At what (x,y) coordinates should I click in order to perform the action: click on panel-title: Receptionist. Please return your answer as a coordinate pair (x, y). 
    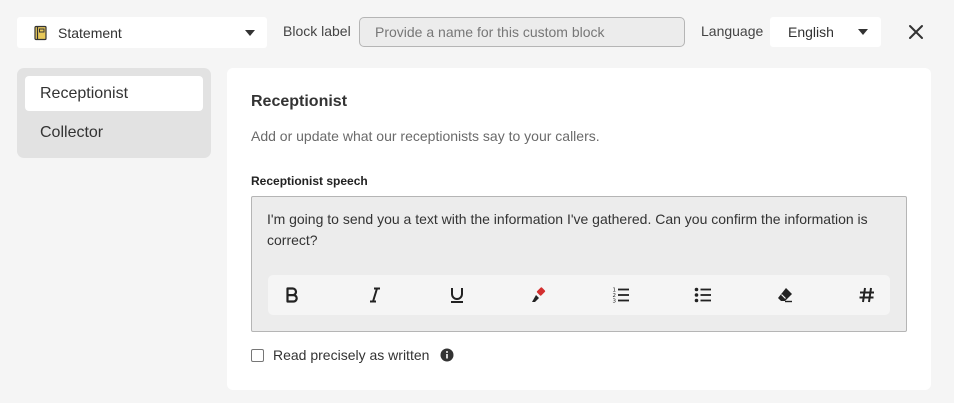
    Looking at the image, I should click on (299, 101).